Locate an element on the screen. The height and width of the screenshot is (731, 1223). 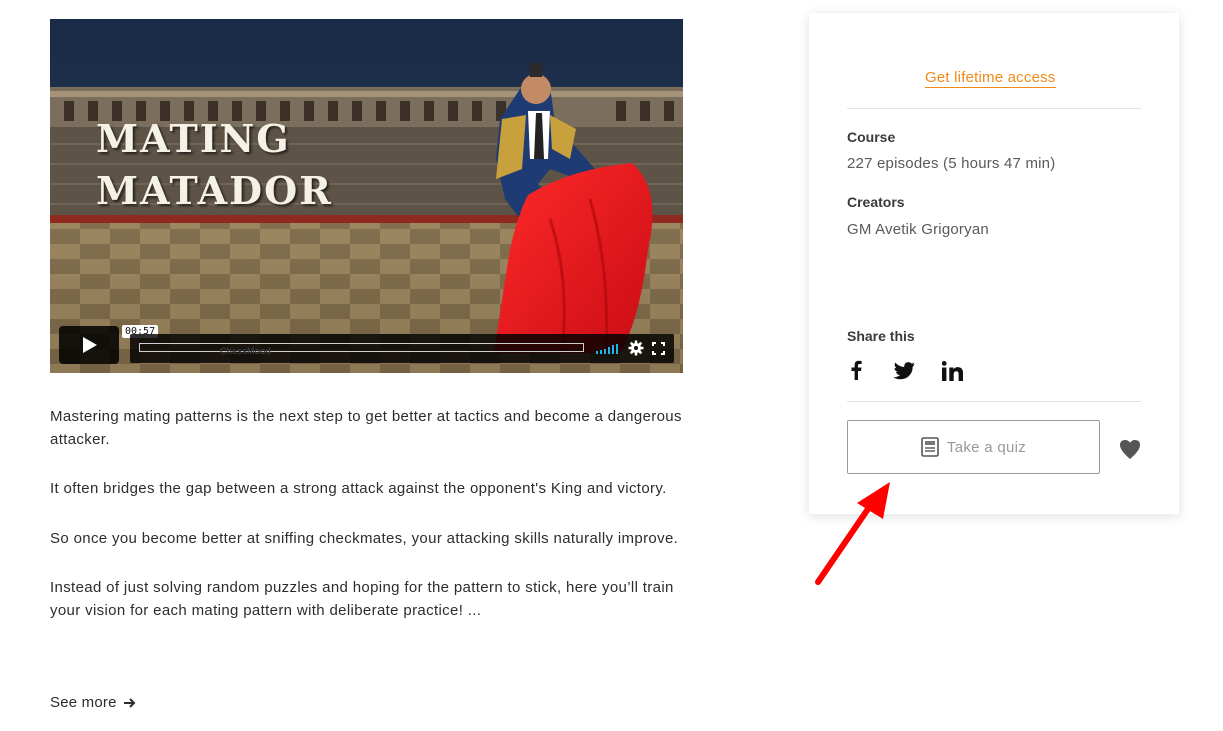
twitter-icon is located at coordinates (904, 371).